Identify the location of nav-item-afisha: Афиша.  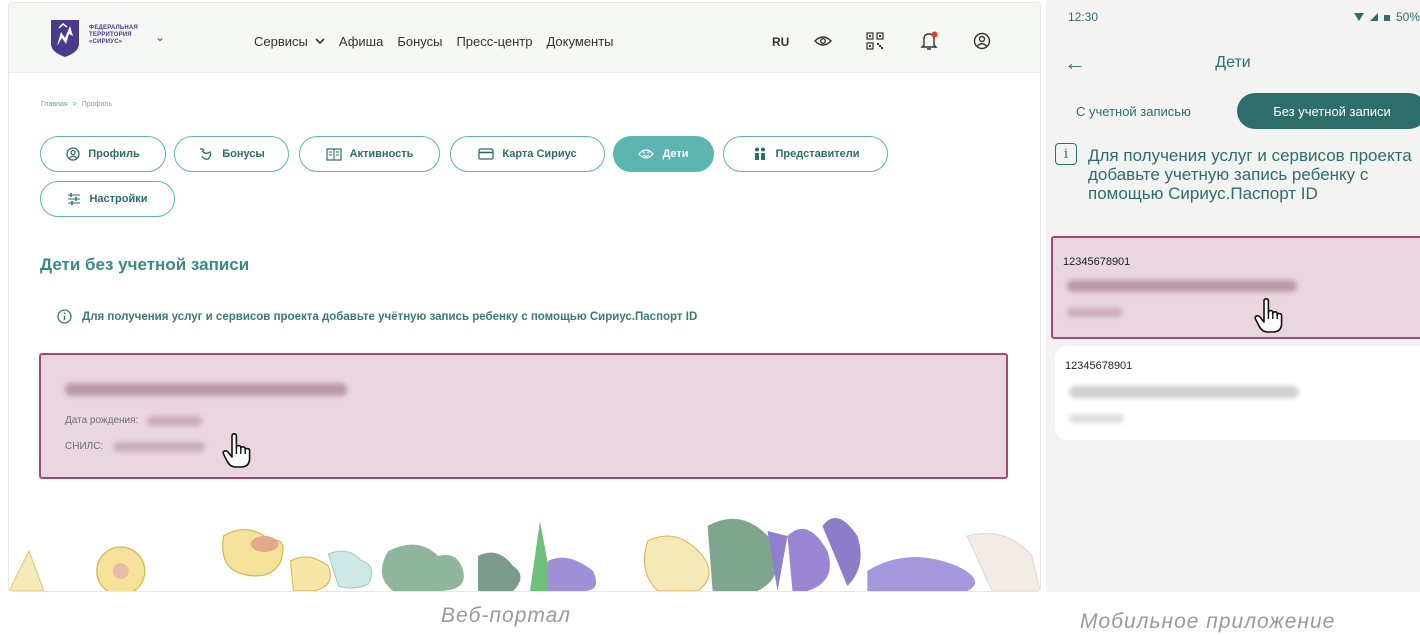
(361, 41).